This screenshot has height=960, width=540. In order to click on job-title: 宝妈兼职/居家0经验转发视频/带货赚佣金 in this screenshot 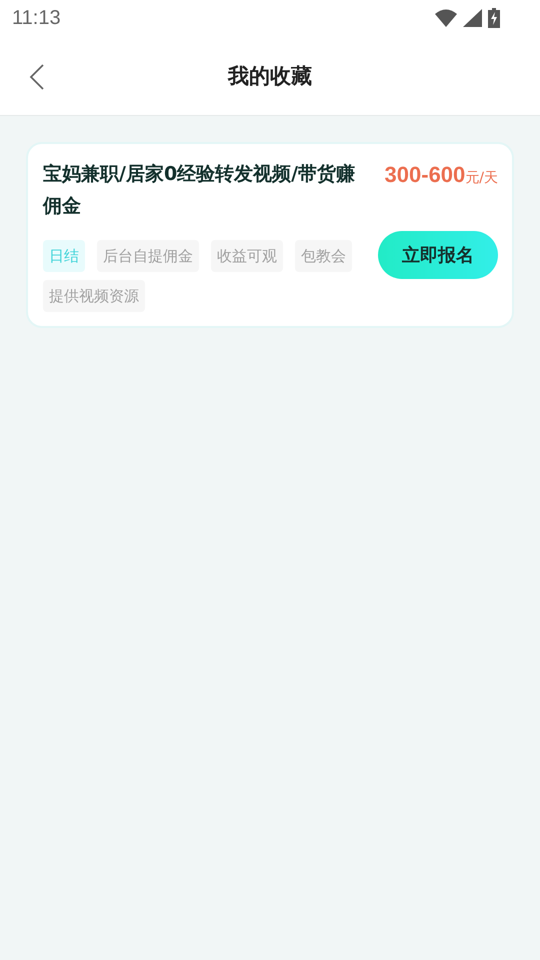, I will do `click(199, 190)`.